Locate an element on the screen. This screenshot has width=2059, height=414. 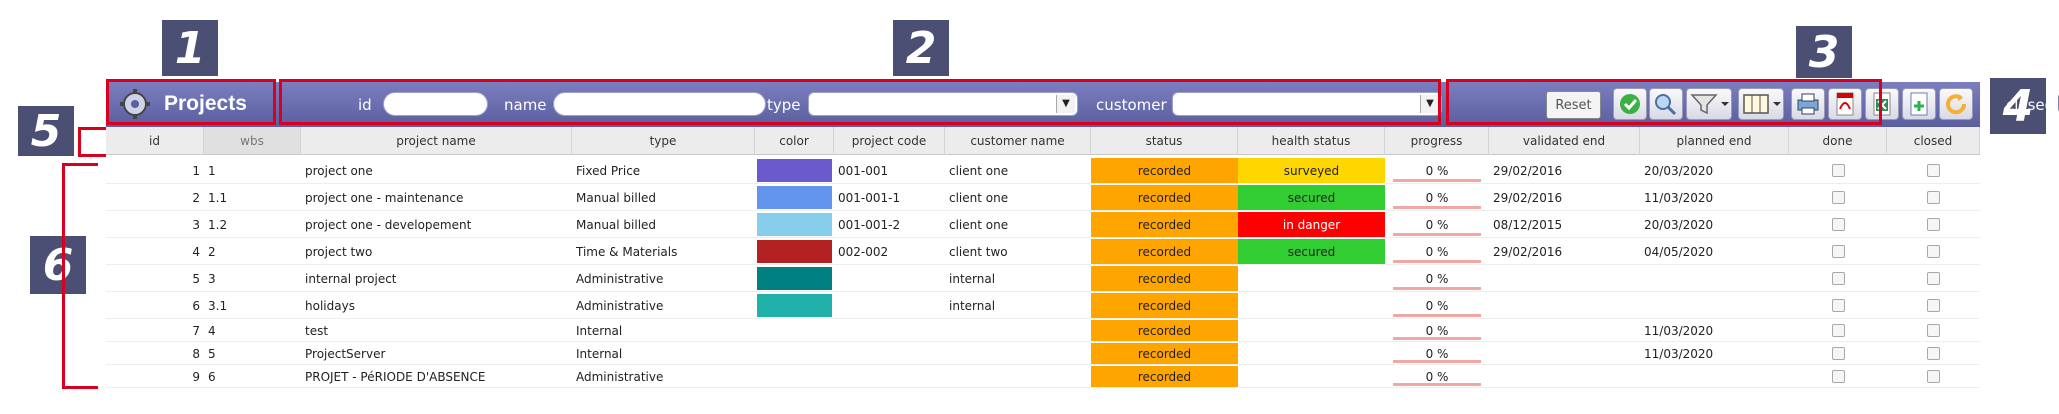
cell-wbs: 2 is located at coordinates (212, 251).